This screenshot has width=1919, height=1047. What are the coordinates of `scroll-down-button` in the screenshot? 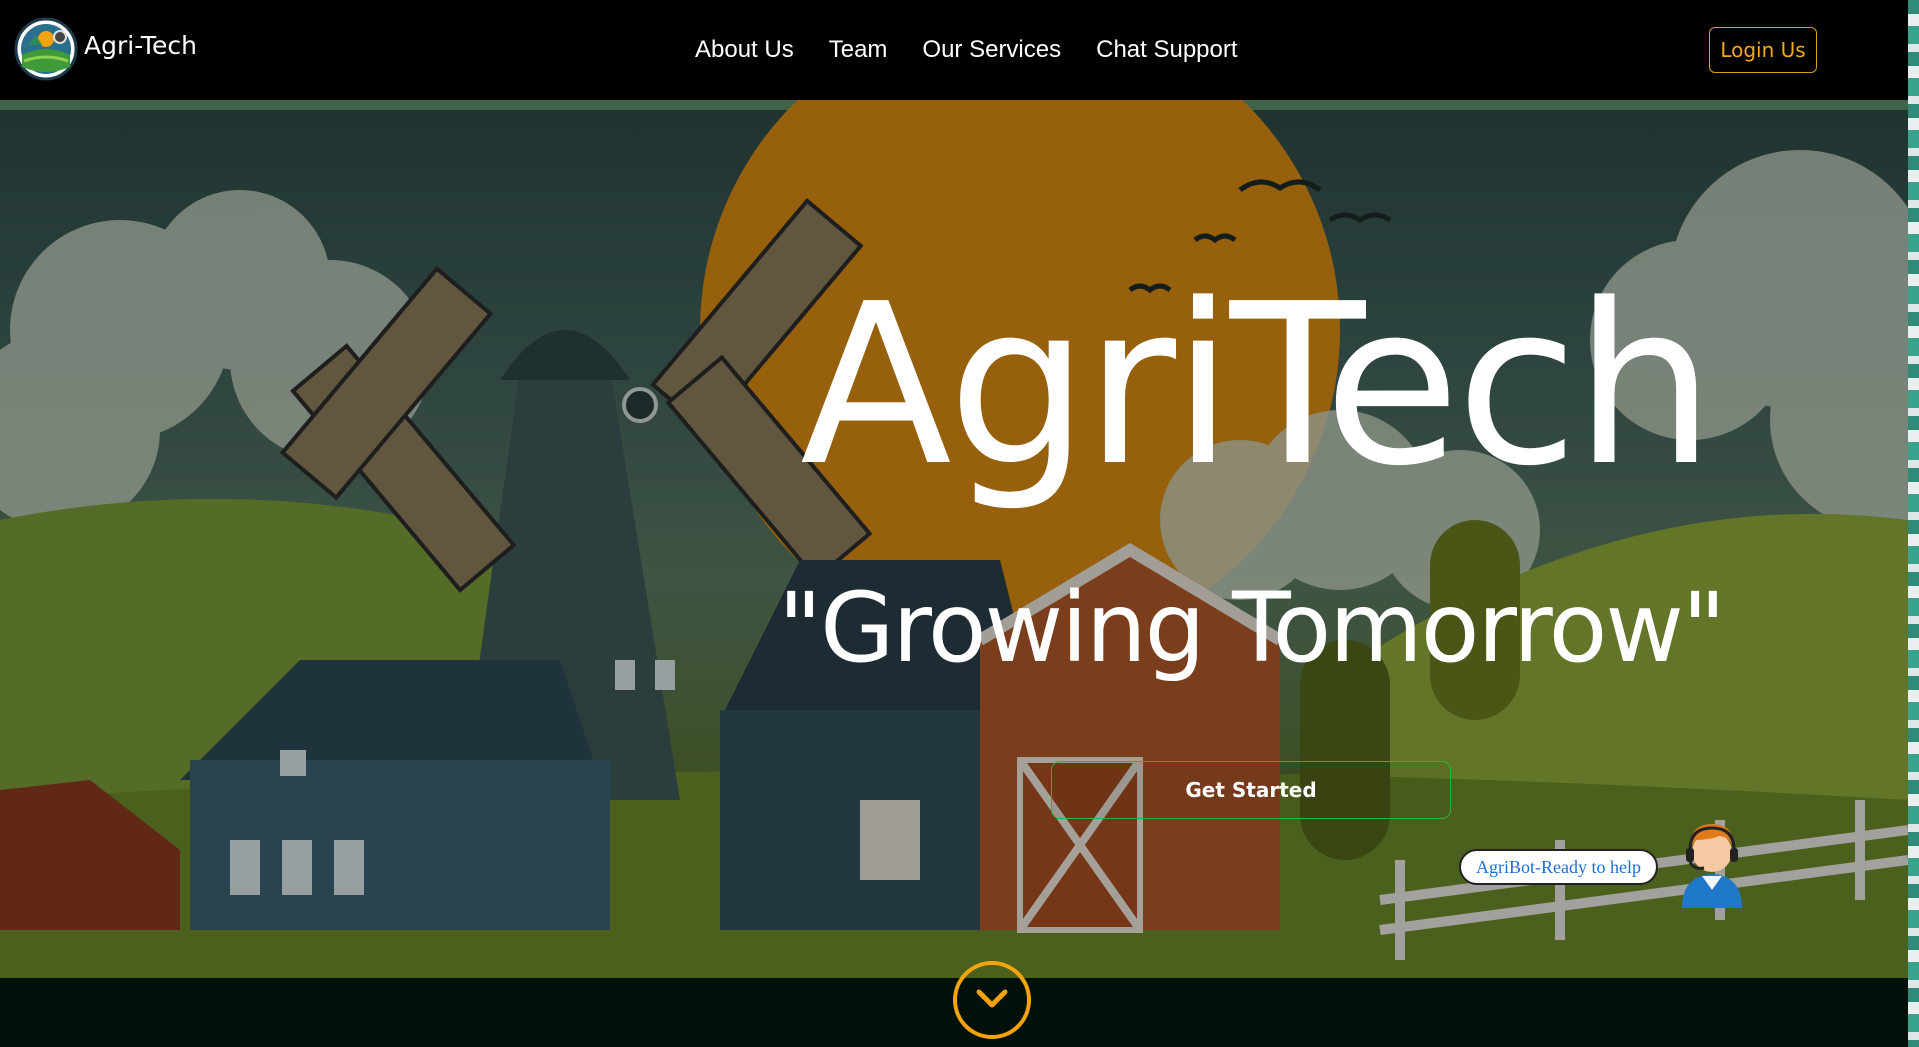 It's located at (992, 1000).